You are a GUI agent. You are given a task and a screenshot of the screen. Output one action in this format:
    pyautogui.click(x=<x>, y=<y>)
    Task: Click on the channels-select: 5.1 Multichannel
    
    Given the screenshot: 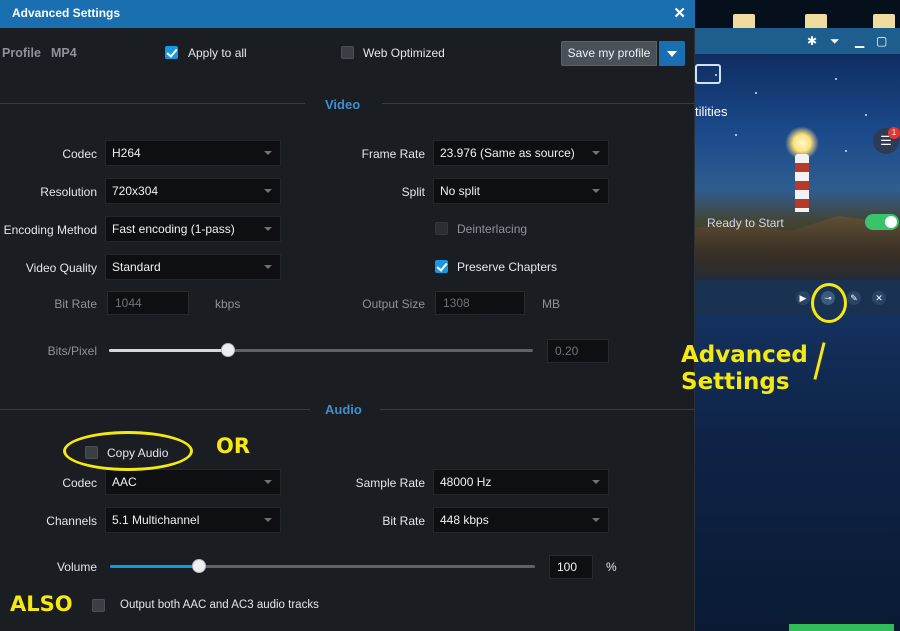 What is the action you would take?
    pyautogui.click(x=193, y=520)
    